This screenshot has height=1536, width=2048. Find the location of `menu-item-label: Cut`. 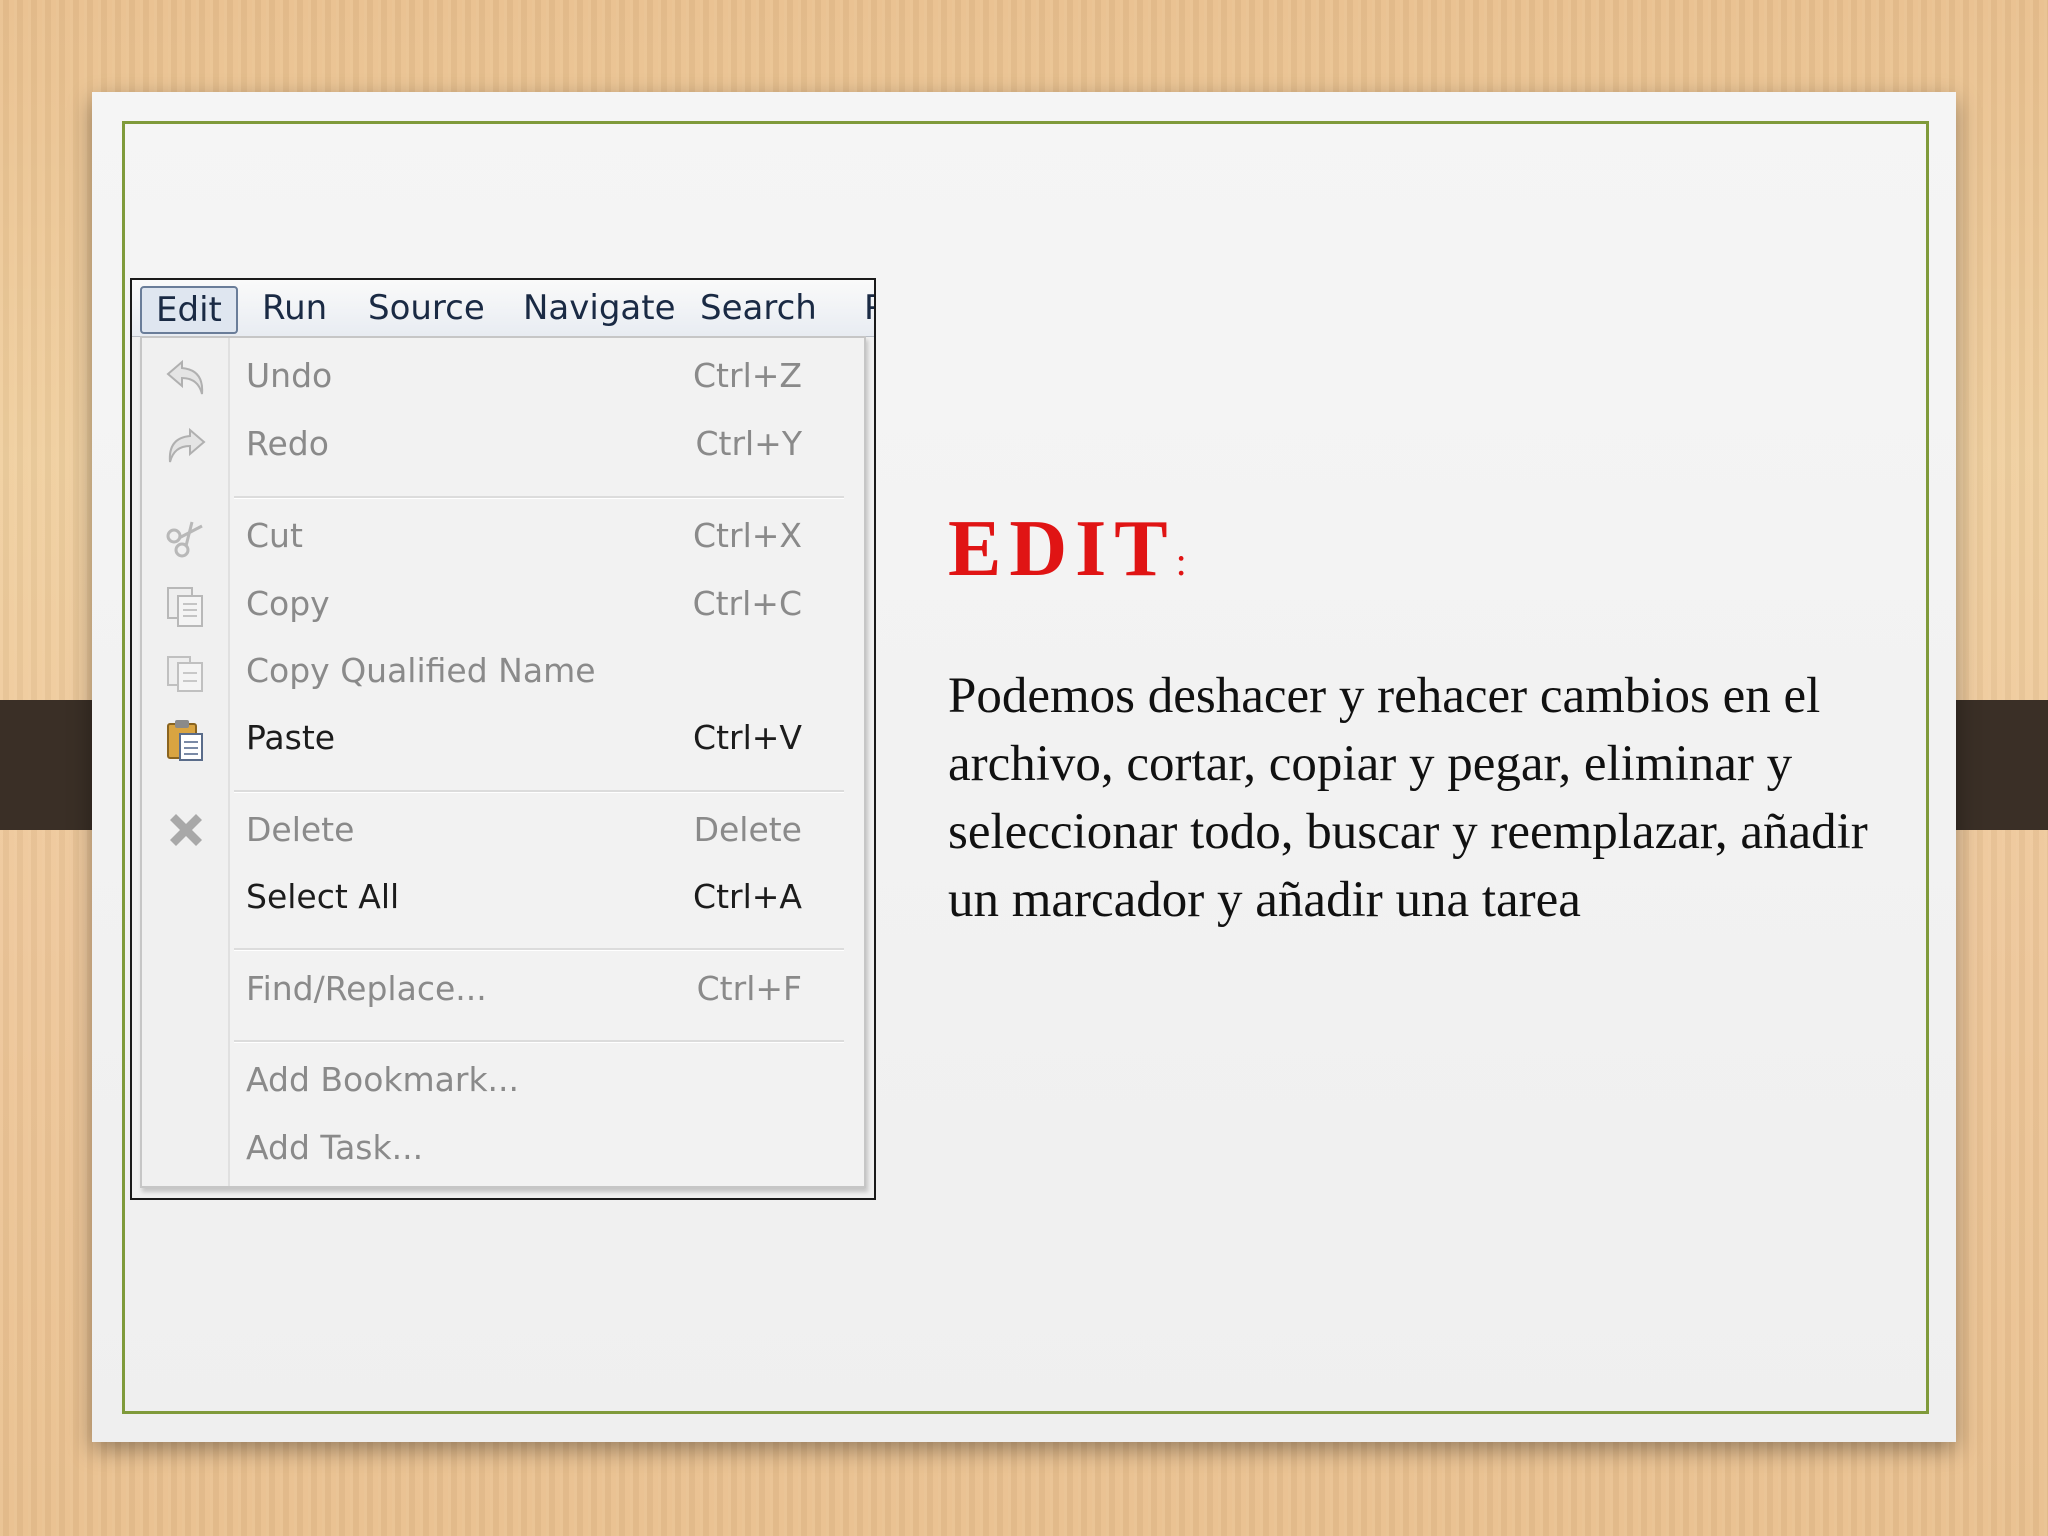

menu-item-label: Cut is located at coordinates (274, 535).